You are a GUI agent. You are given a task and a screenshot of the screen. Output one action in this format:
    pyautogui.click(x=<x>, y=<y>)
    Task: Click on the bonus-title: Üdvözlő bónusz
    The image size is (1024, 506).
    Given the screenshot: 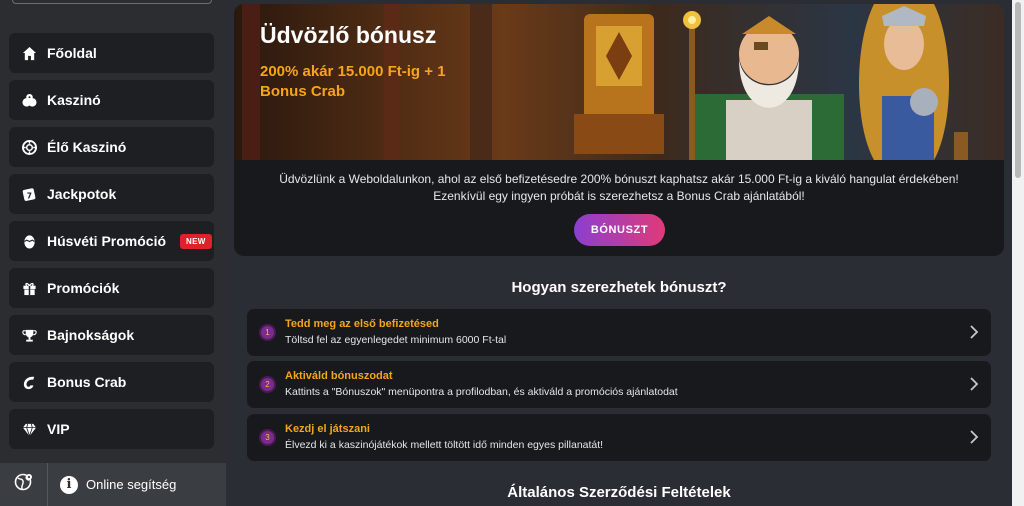 What is the action you would take?
    pyautogui.click(x=348, y=35)
    